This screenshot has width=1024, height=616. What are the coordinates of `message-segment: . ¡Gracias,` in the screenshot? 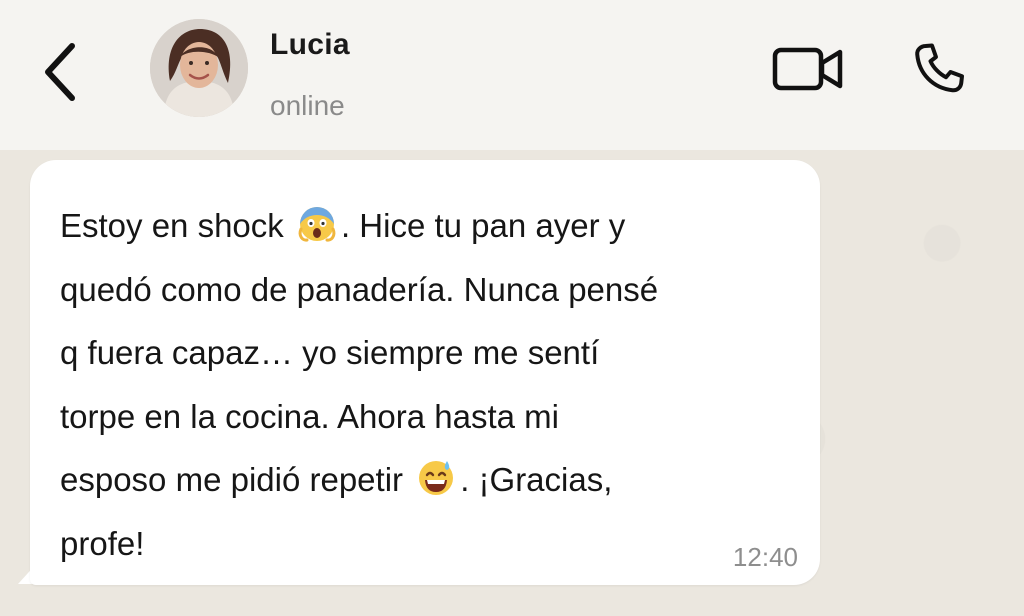 It's located at (536, 479).